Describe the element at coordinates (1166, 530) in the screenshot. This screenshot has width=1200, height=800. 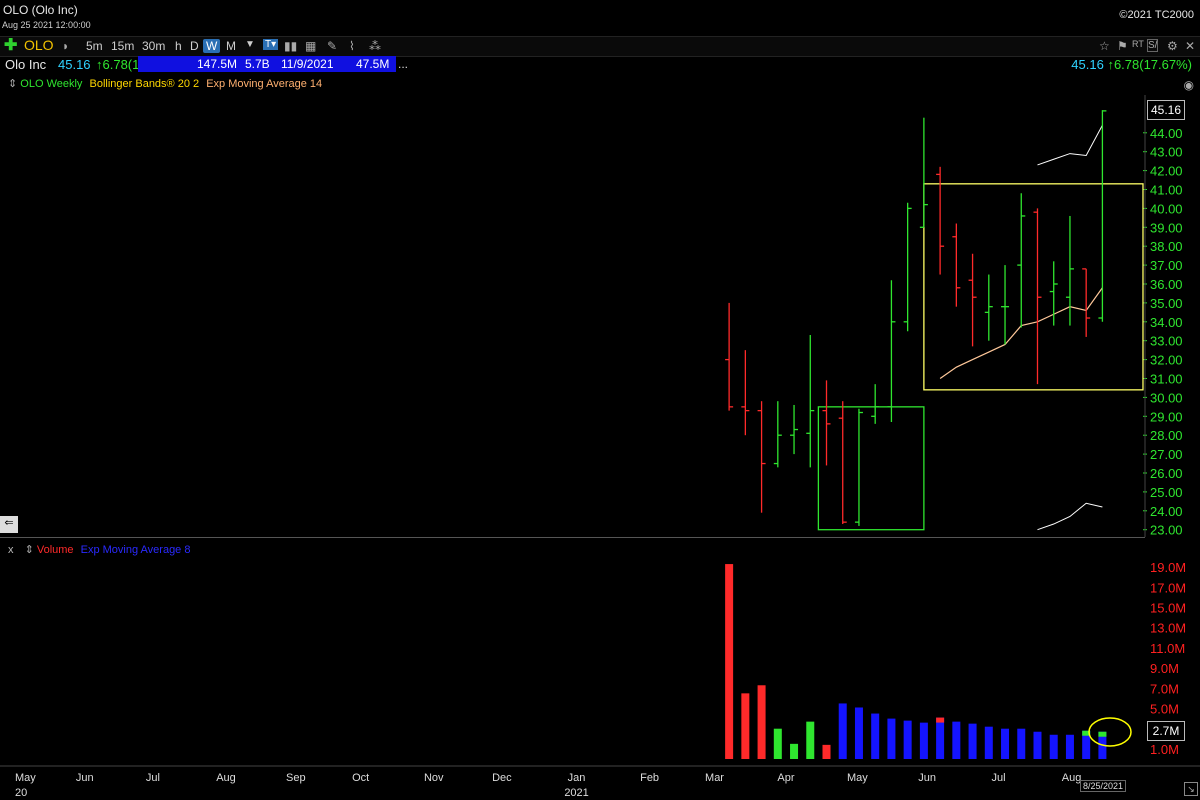
I see `price-tick-label: 23.00` at that location.